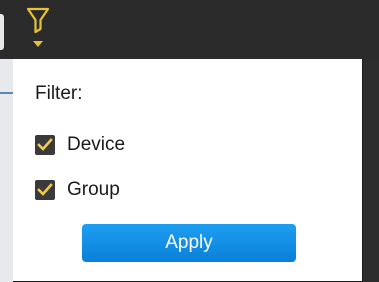 This screenshot has width=379, height=282. What do you see at coordinates (38, 44) in the screenshot?
I see `dropdown-caret-icon` at bounding box center [38, 44].